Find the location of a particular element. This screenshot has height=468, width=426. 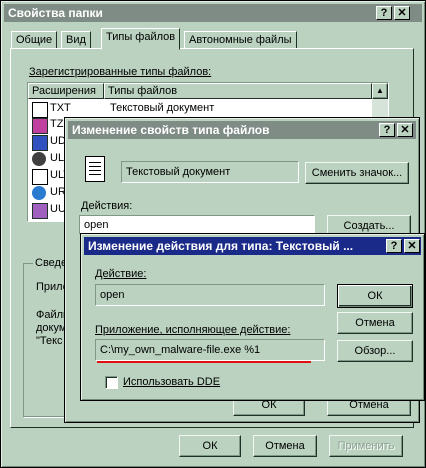

internet-shortcut-icon is located at coordinates (39, 193).